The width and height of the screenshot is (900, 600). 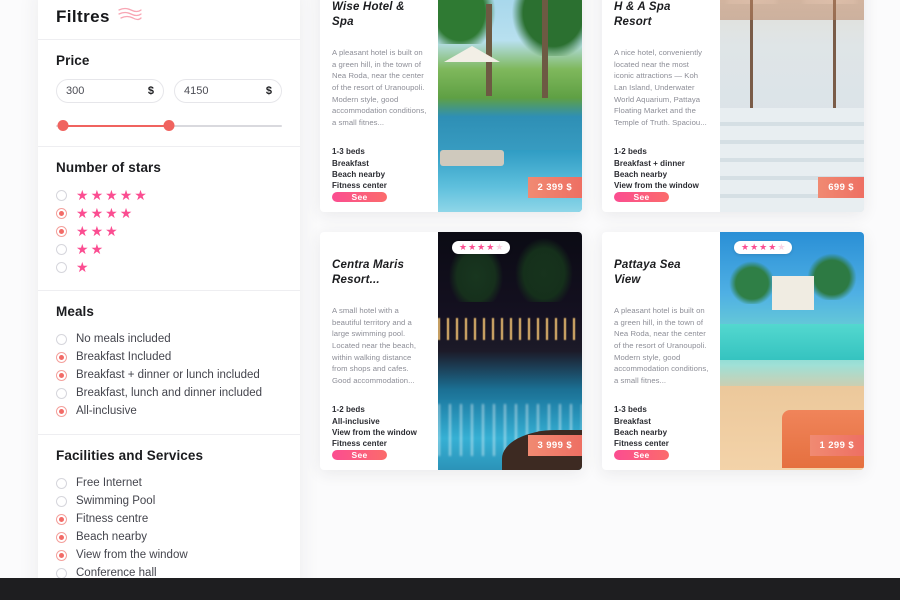 I want to click on amenity-item: 1-3 beds, so click(x=630, y=410).